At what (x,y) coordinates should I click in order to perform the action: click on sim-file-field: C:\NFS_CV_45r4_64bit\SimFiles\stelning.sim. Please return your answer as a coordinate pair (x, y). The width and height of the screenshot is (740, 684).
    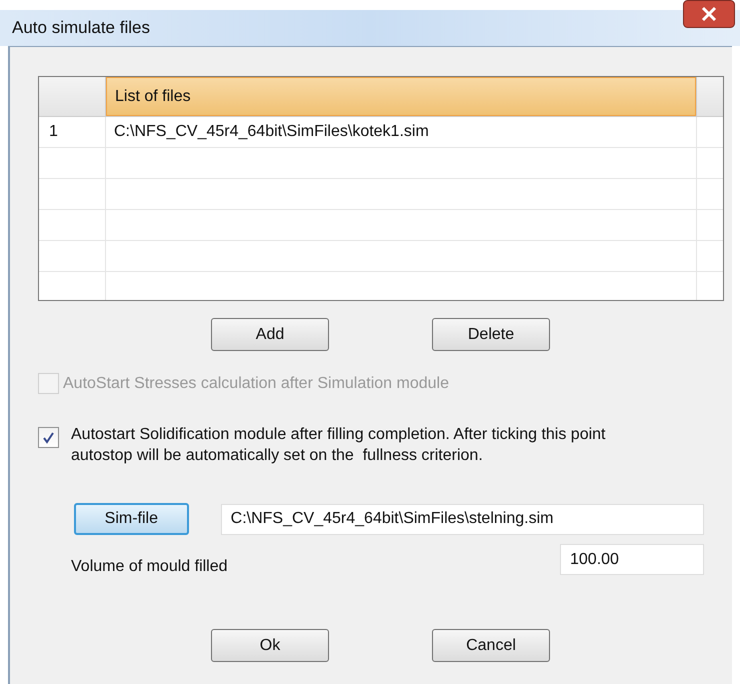
    Looking at the image, I should click on (462, 519).